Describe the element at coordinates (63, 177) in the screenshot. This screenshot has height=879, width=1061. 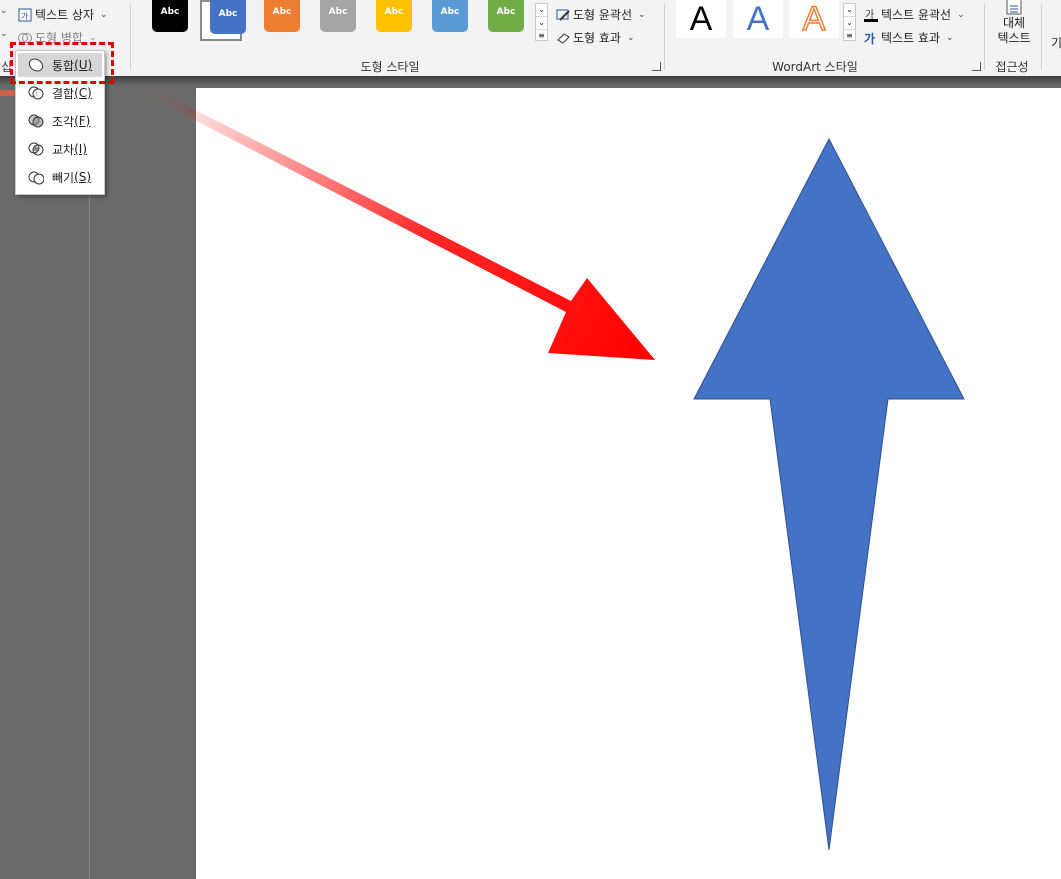
I see `merge-menu-item-label: 빼기` at that location.